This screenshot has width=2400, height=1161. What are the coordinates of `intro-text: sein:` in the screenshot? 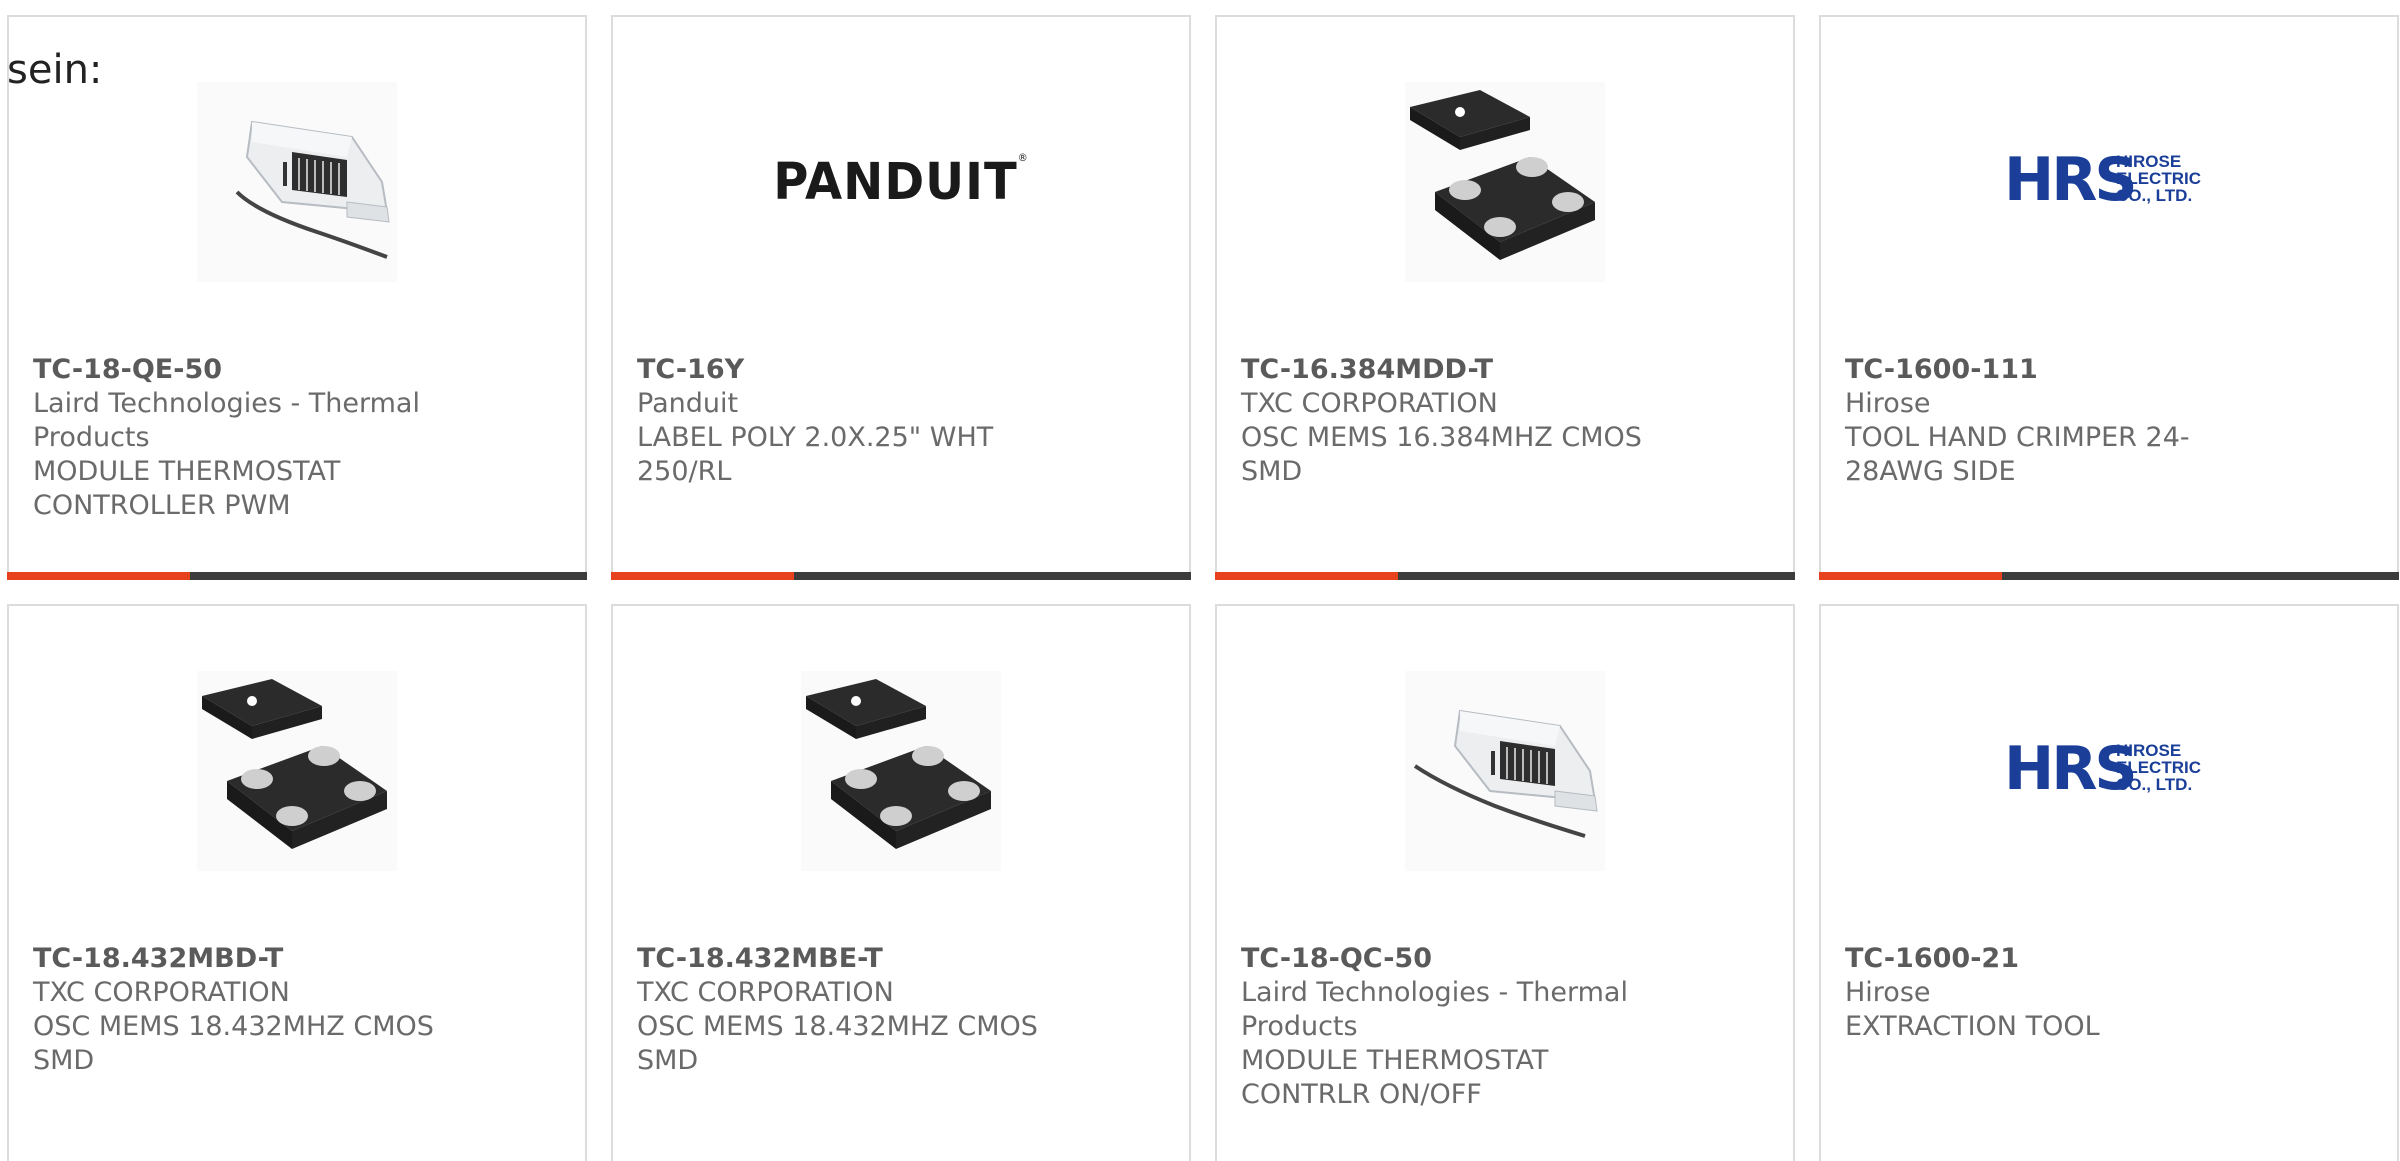 It's located at (55, 70).